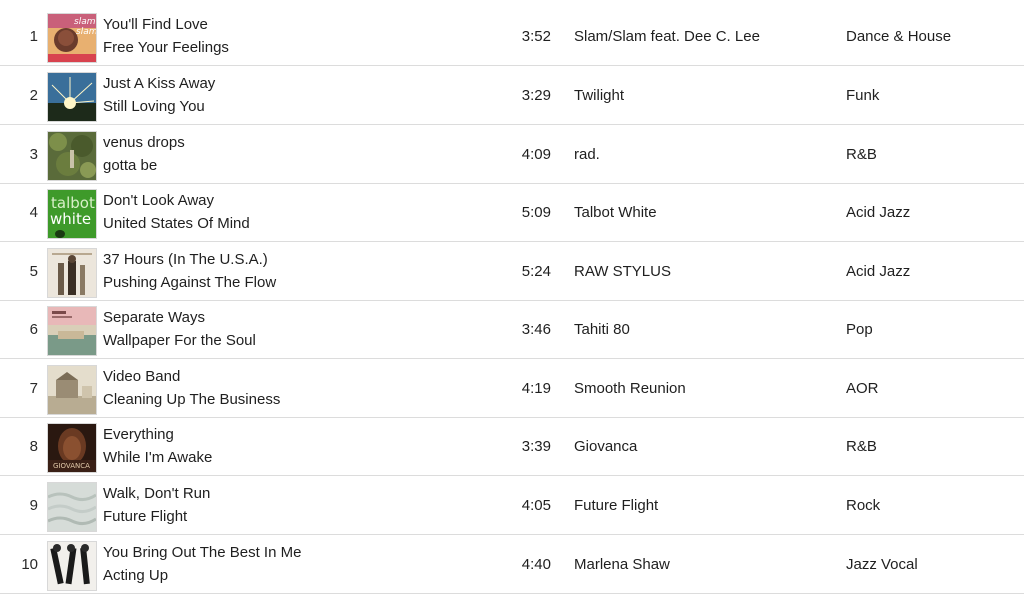  Describe the element at coordinates (157, 493) in the screenshot. I see `track-title: Walk, Don't Run` at that location.